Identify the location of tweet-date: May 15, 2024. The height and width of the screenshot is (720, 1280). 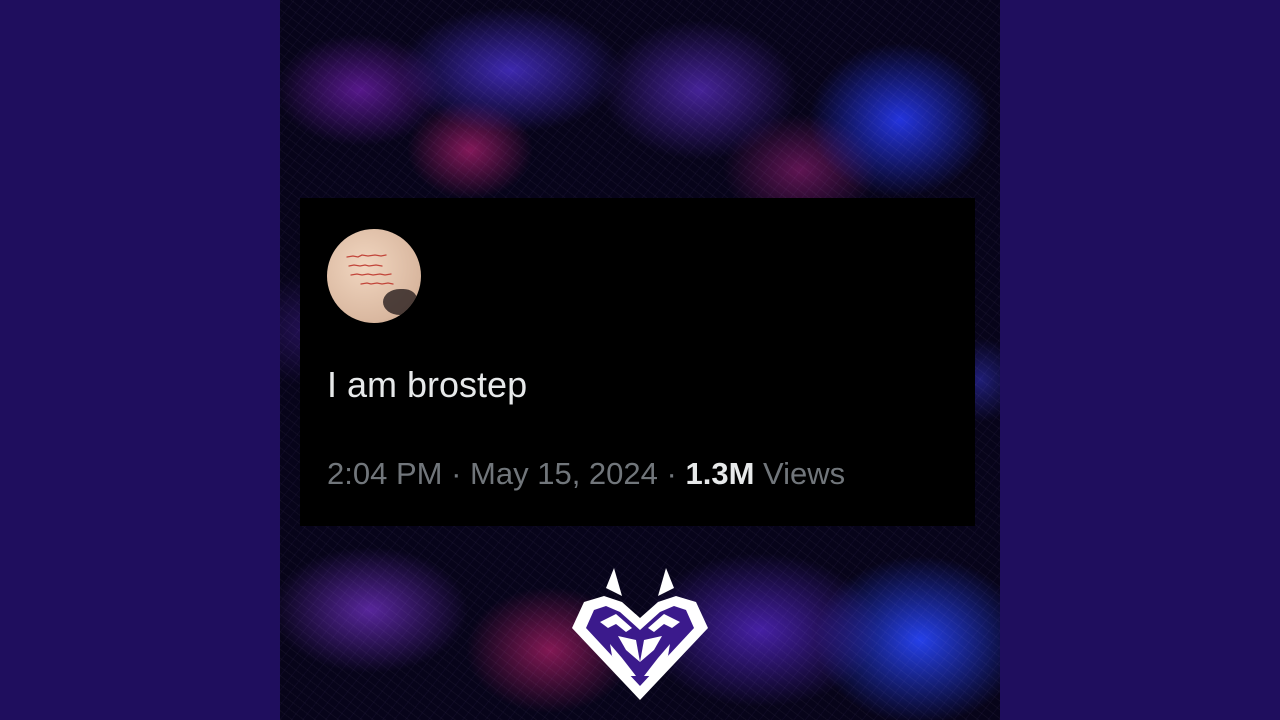
(564, 473).